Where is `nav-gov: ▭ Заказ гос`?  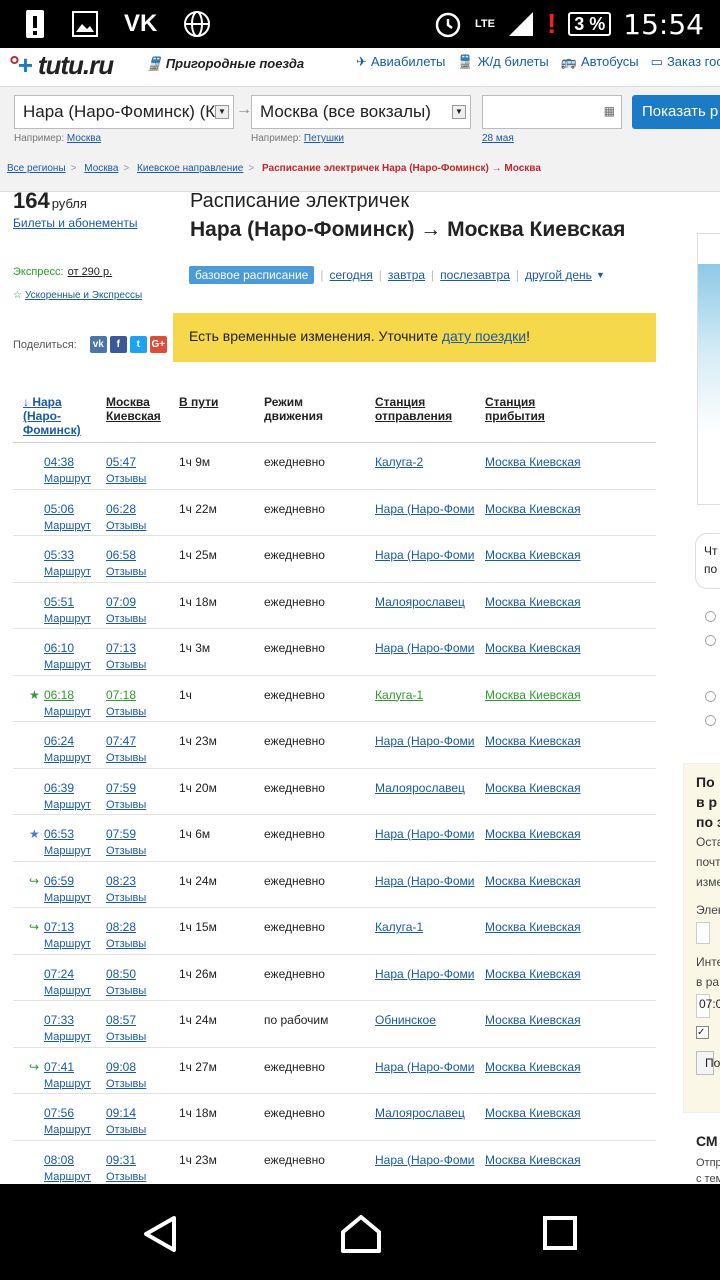
nav-gov: ▭ Заказ гос is located at coordinates (685, 62).